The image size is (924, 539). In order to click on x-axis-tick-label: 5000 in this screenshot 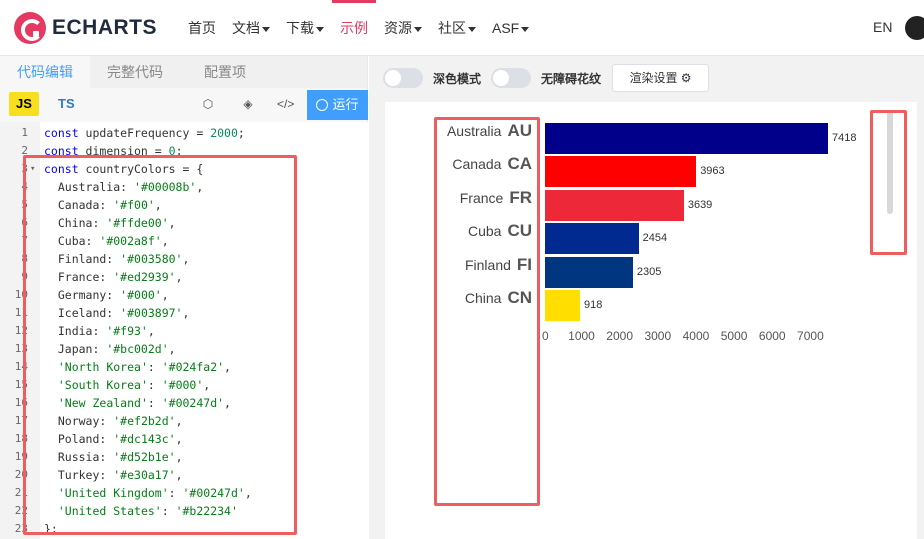, I will do `click(734, 336)`.